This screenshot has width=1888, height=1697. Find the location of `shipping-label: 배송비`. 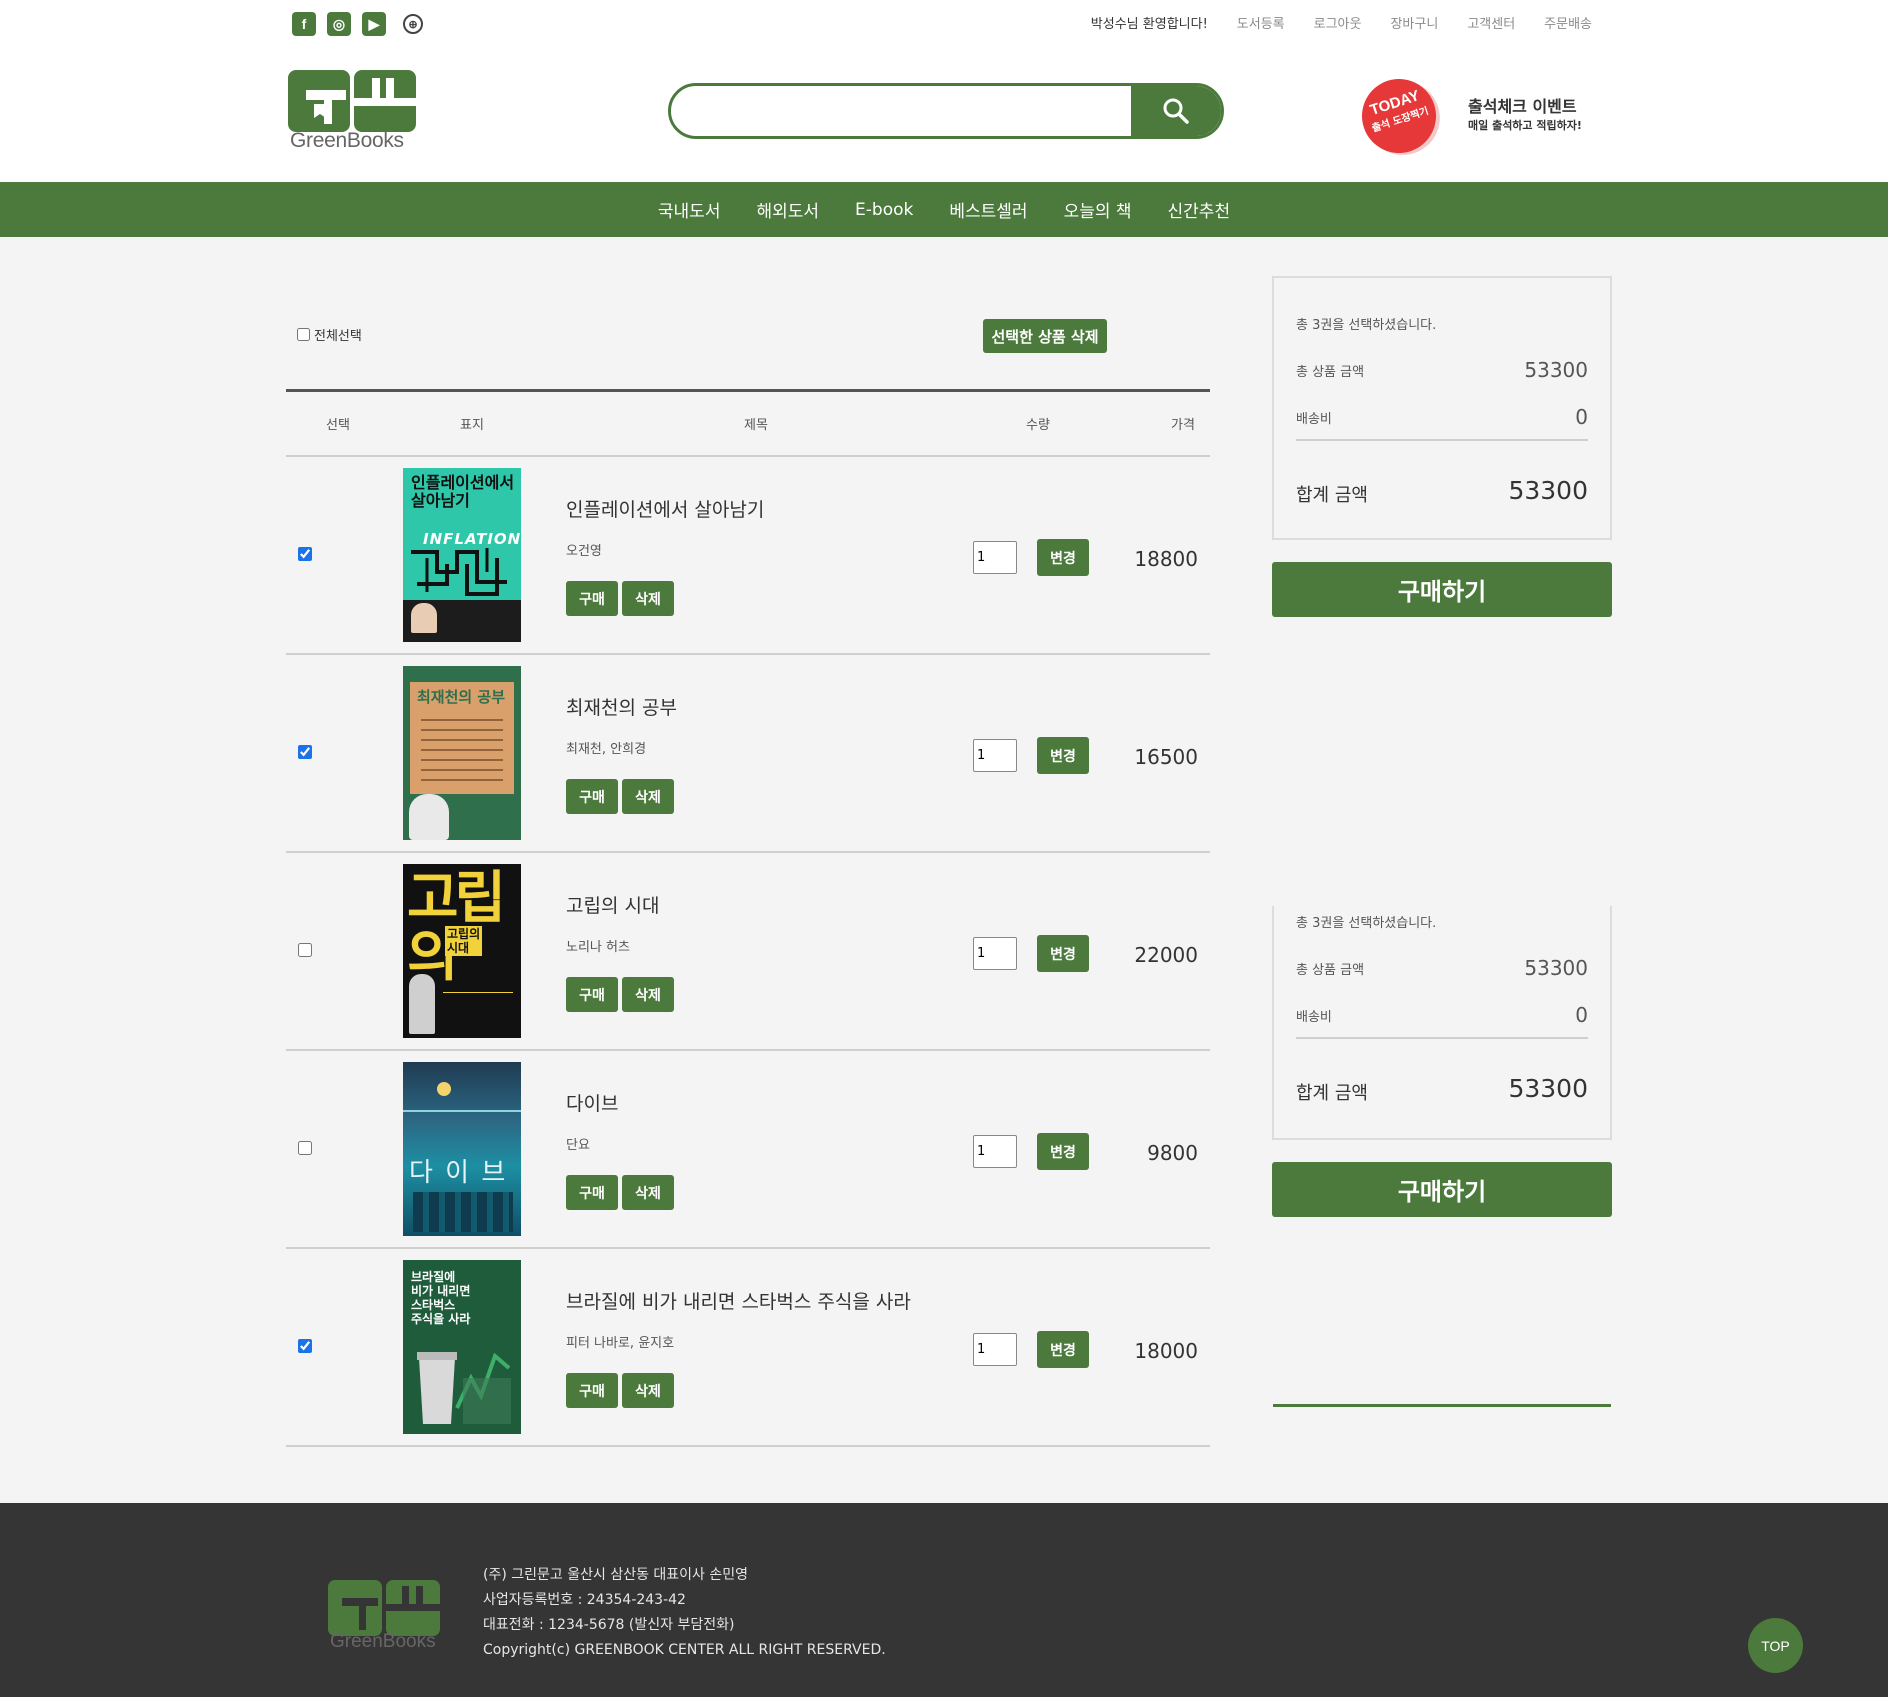

shipping-label: 배송비 is located at coordinates (1314, 419).